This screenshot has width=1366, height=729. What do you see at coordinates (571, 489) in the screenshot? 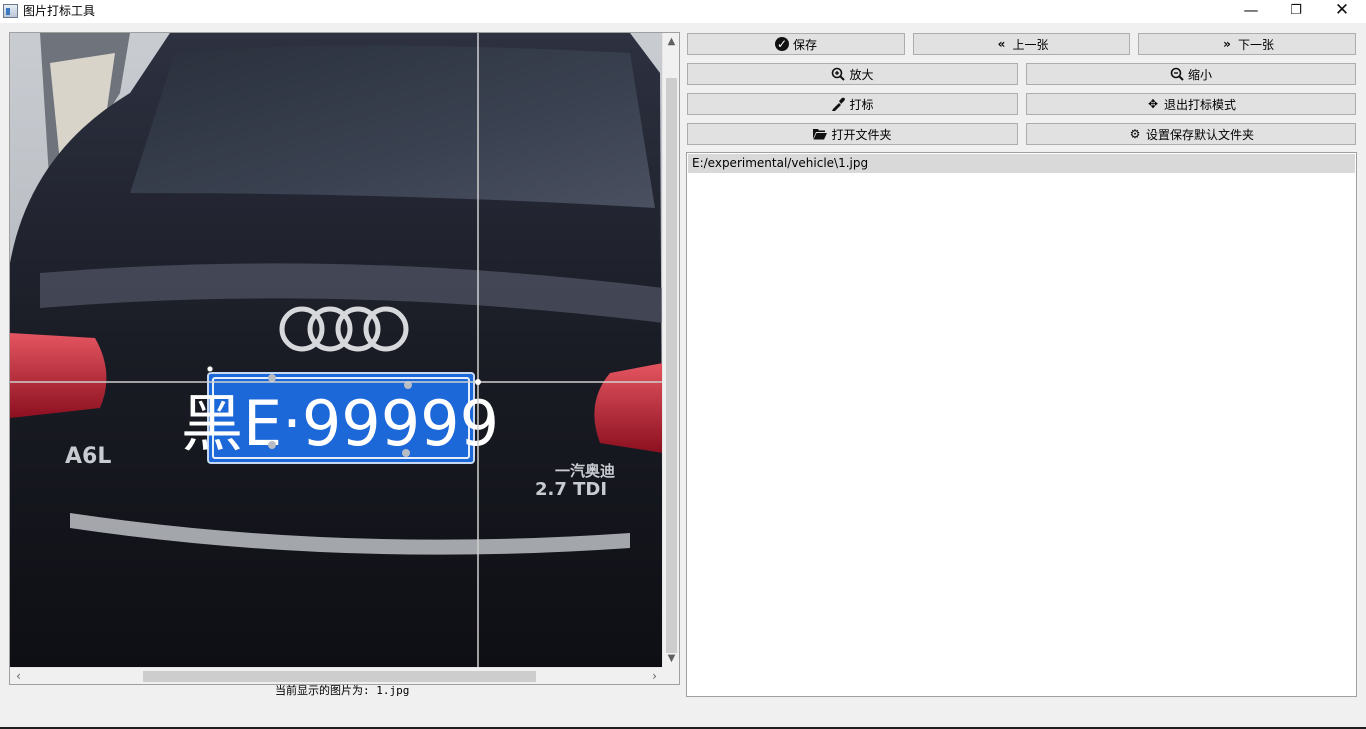
I see `car-engine-text: 2.7 TDI` at bounding box center [571, 489].